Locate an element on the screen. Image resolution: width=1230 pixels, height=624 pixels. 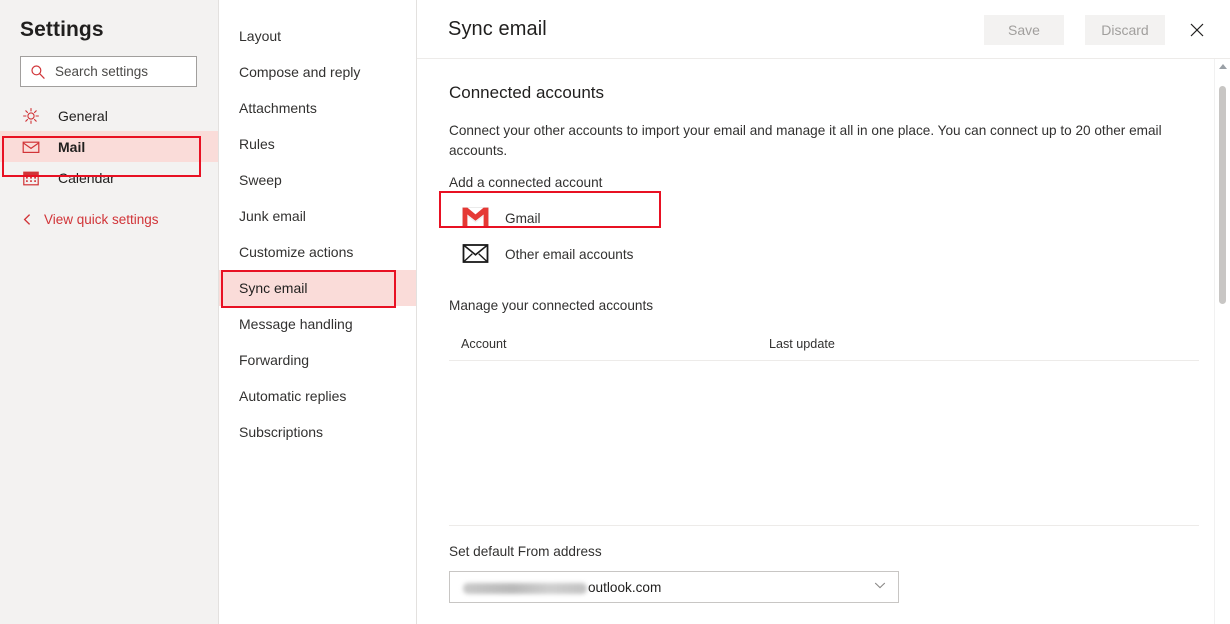
search-input: Search settings is located at coordinates (108, 71).